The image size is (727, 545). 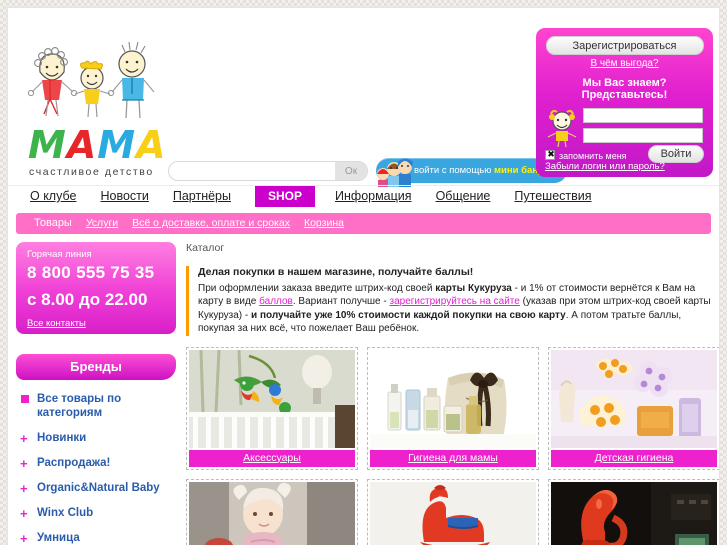 What do you see at coordinates (624, 89) in the screenshot?
I see `login-prompt: Мы Вас знаем? Представьтесь!` at bounding box center [624, 89].